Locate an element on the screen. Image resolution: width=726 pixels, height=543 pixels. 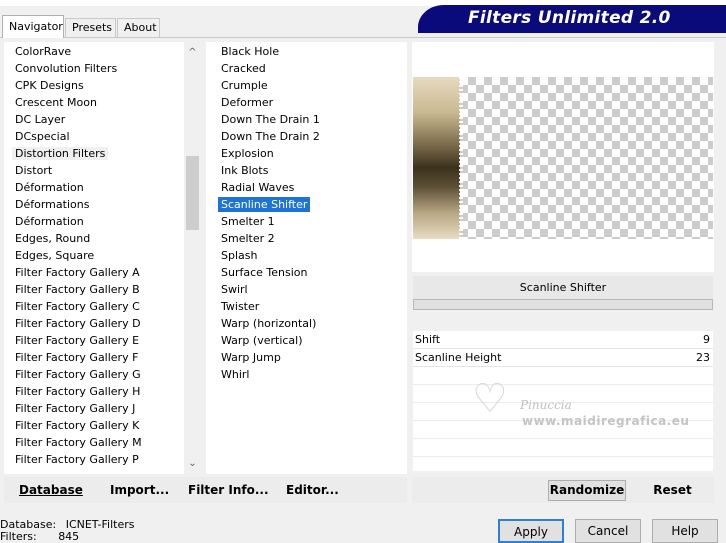
category-scrollbar: ^ ⌄ is located at coordinates (192, 258).